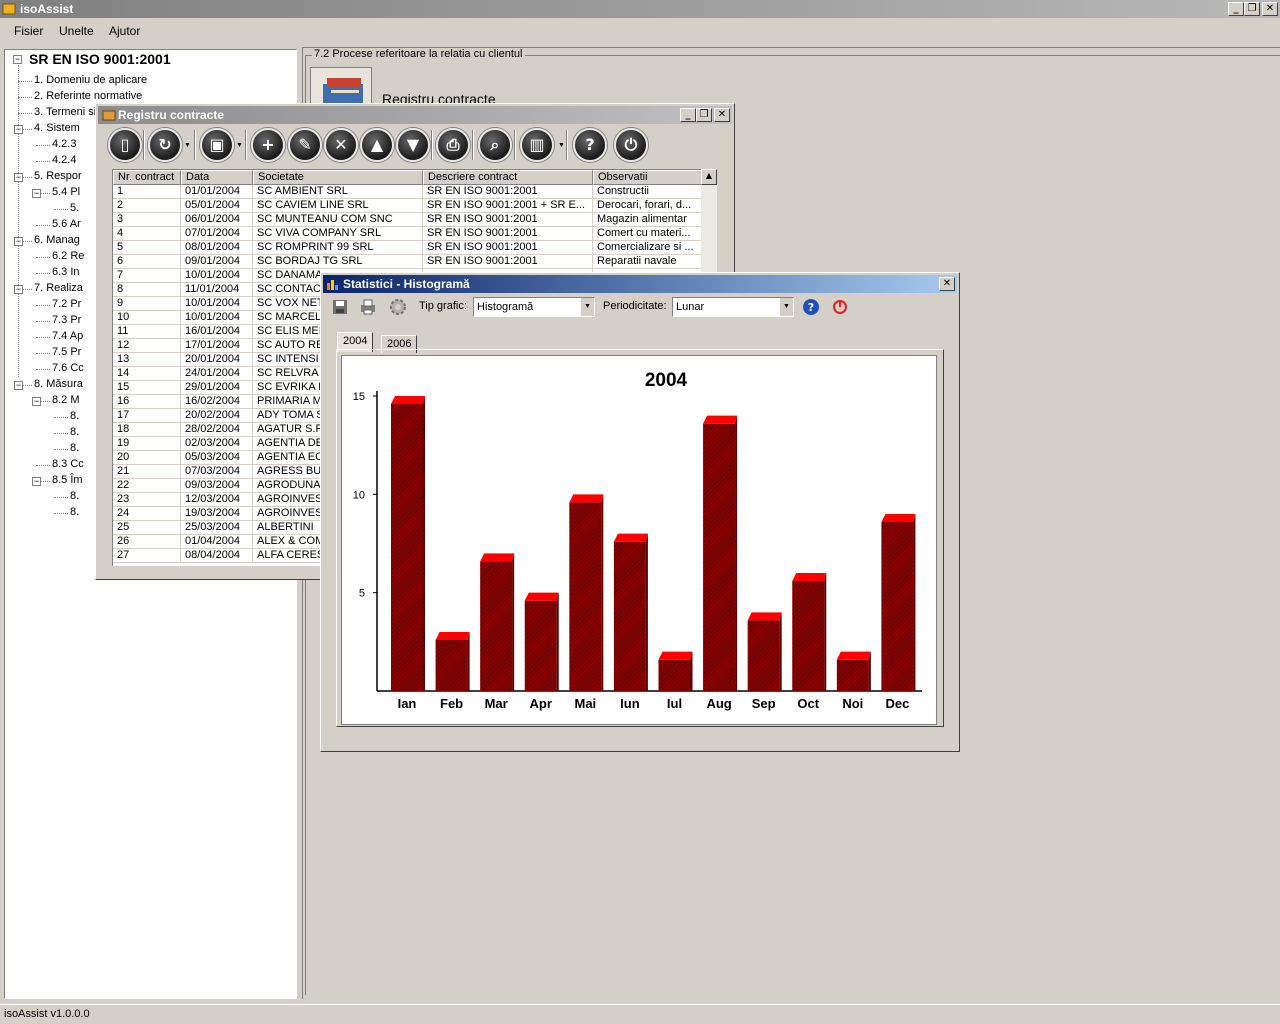 The height and width of the screenshot is (1024, 1280). I want to click on grid-cell: 14, so click(147, 374).